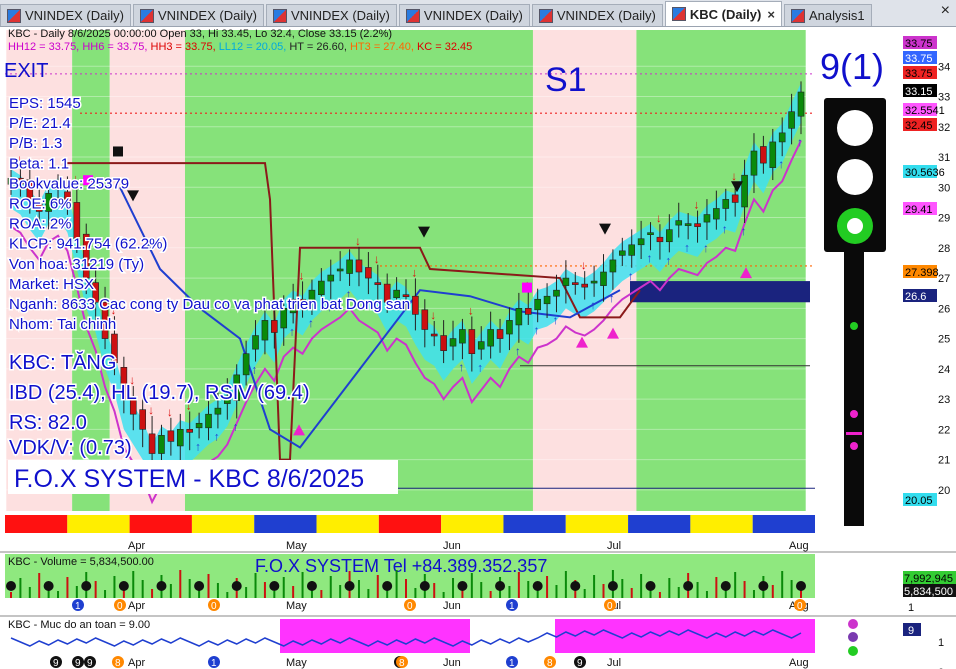 The height and width of the screenshot is (669, 956). Describe the element at coordinates (40, 224) in the screenshot. I see `fundamental-line: ROA: 2%` at that location.